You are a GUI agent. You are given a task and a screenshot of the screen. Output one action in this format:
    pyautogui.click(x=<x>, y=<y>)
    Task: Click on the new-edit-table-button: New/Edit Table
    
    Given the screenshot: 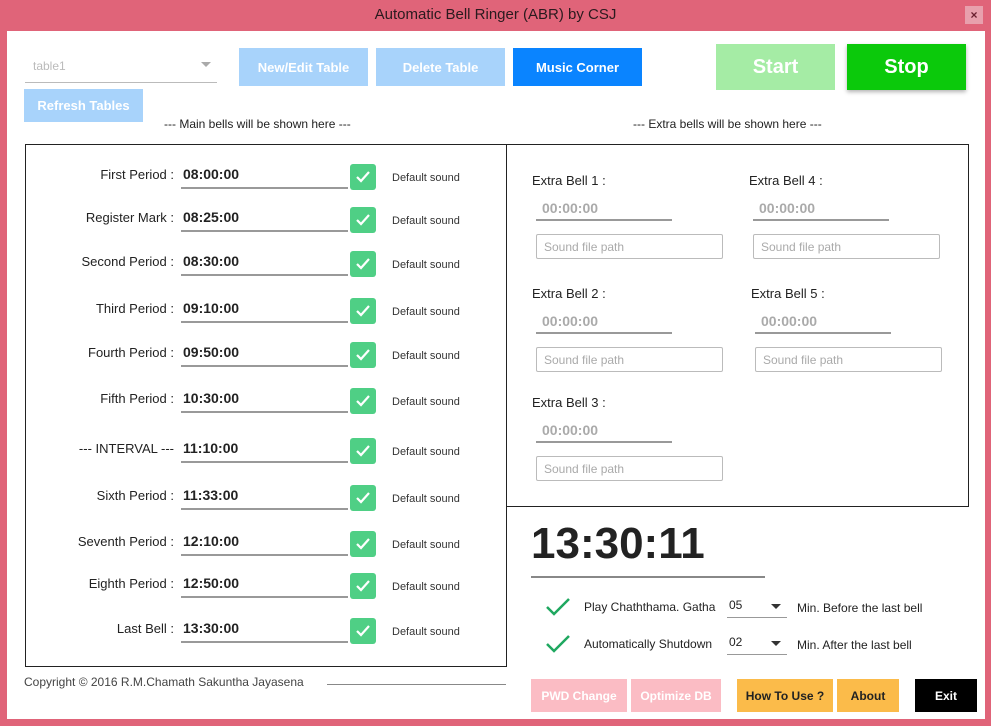 What is the action you would take?
    pyautogui.click(x=303, y=67)
    